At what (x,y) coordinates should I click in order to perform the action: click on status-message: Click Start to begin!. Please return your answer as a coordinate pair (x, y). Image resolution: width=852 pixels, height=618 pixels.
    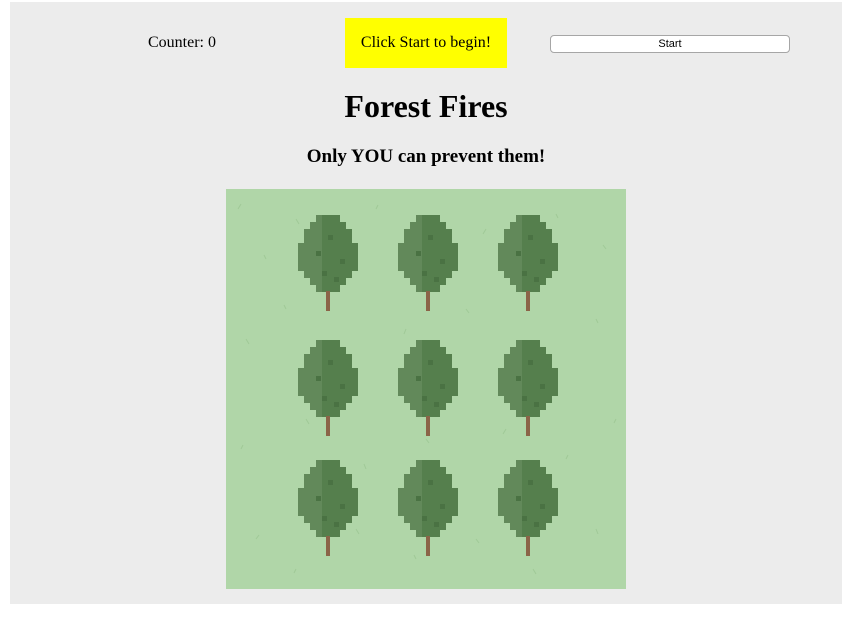
    Looking at the image, I should click on (426, 43).